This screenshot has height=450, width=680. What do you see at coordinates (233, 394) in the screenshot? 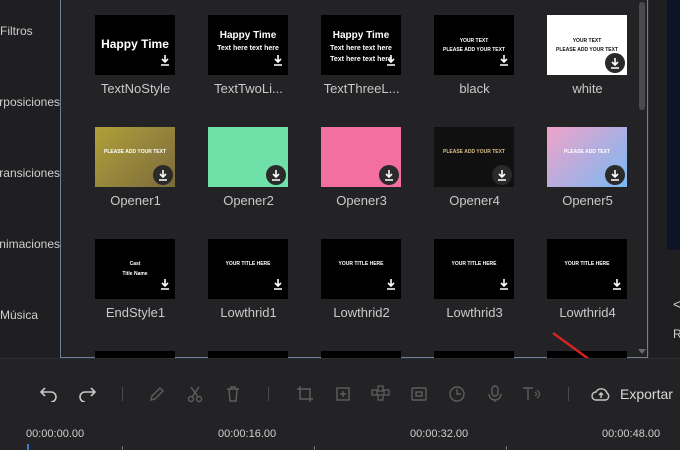
I see `trash-icon` at bounding box center [233, 394].